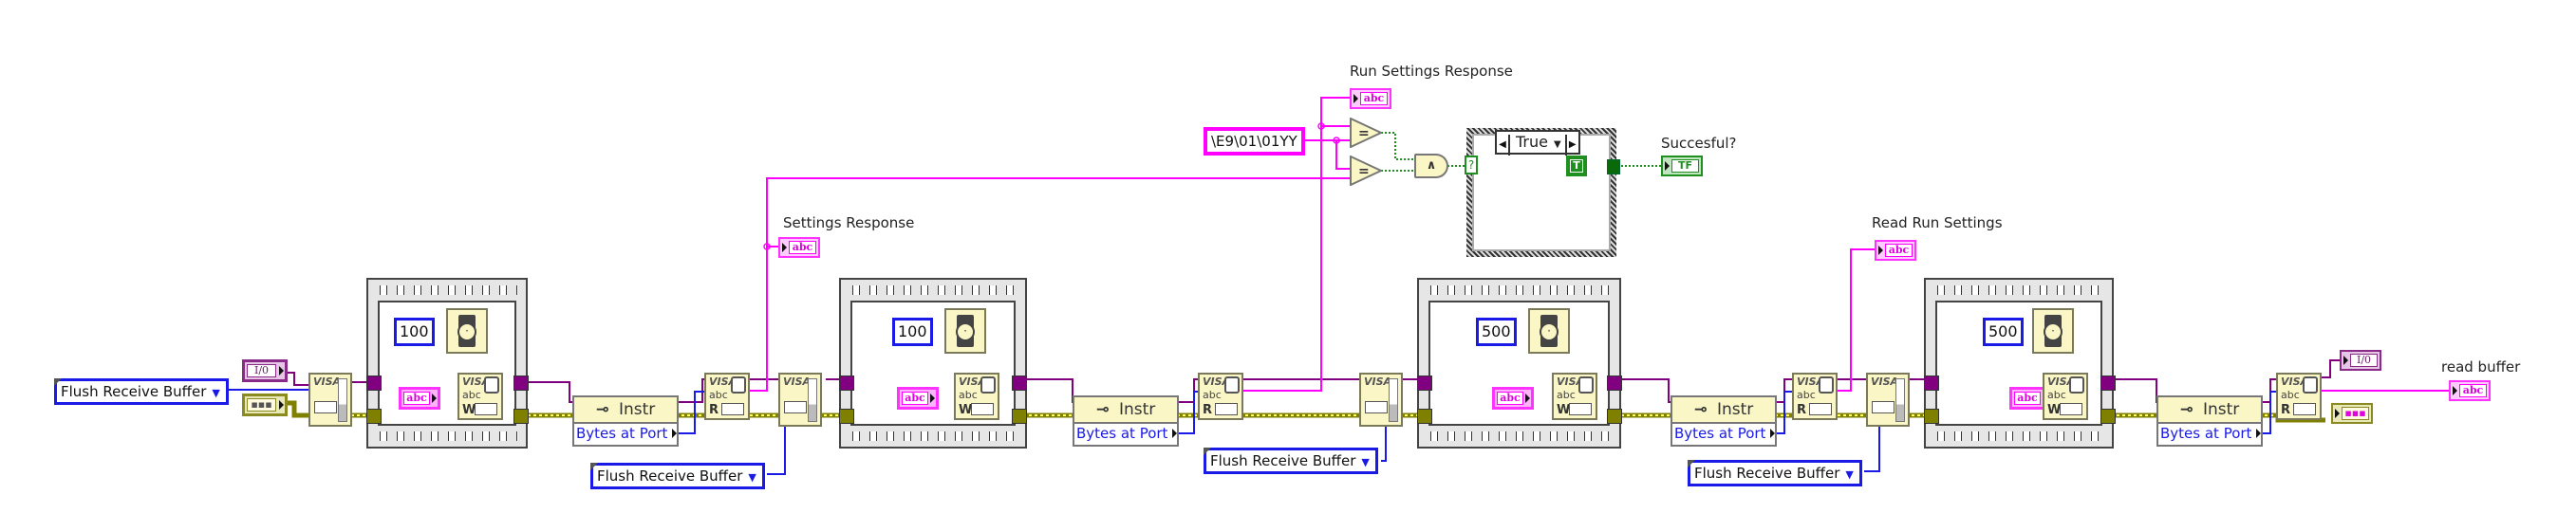  What do you see at coordinates (1496, 332) in the screenshot?
I see `wait-ms-constant-3: 500` at bounding box center [1496, 332].